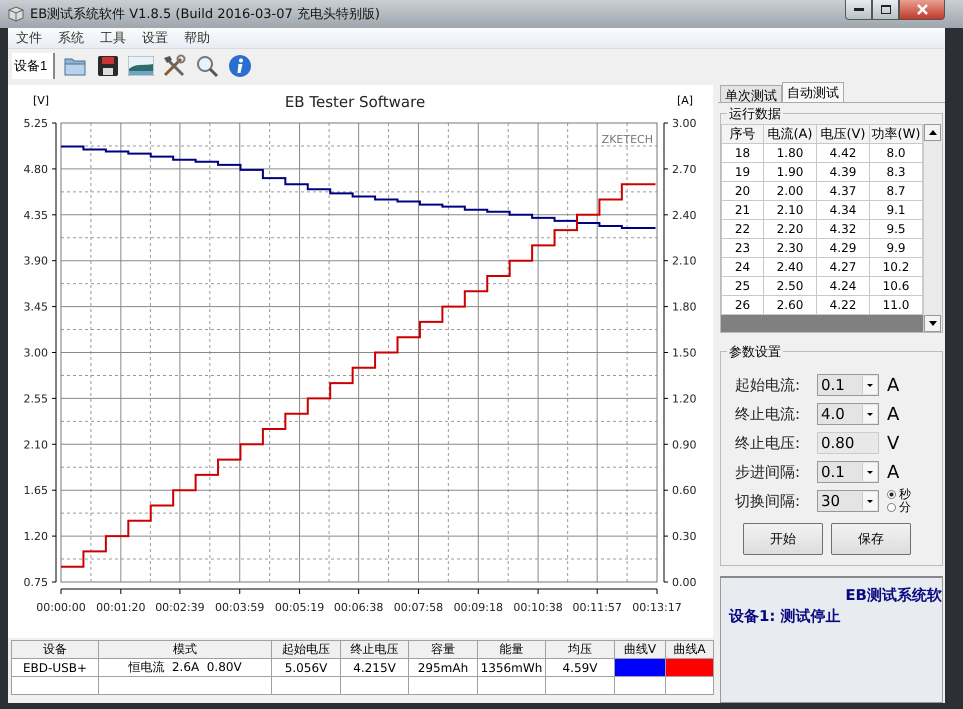 This screenshot has height=709, width=963. What do you see at coordinates (843, 229) in the screenshot?
I see `table-cell: 4.32` at bounding box center [843, 229].